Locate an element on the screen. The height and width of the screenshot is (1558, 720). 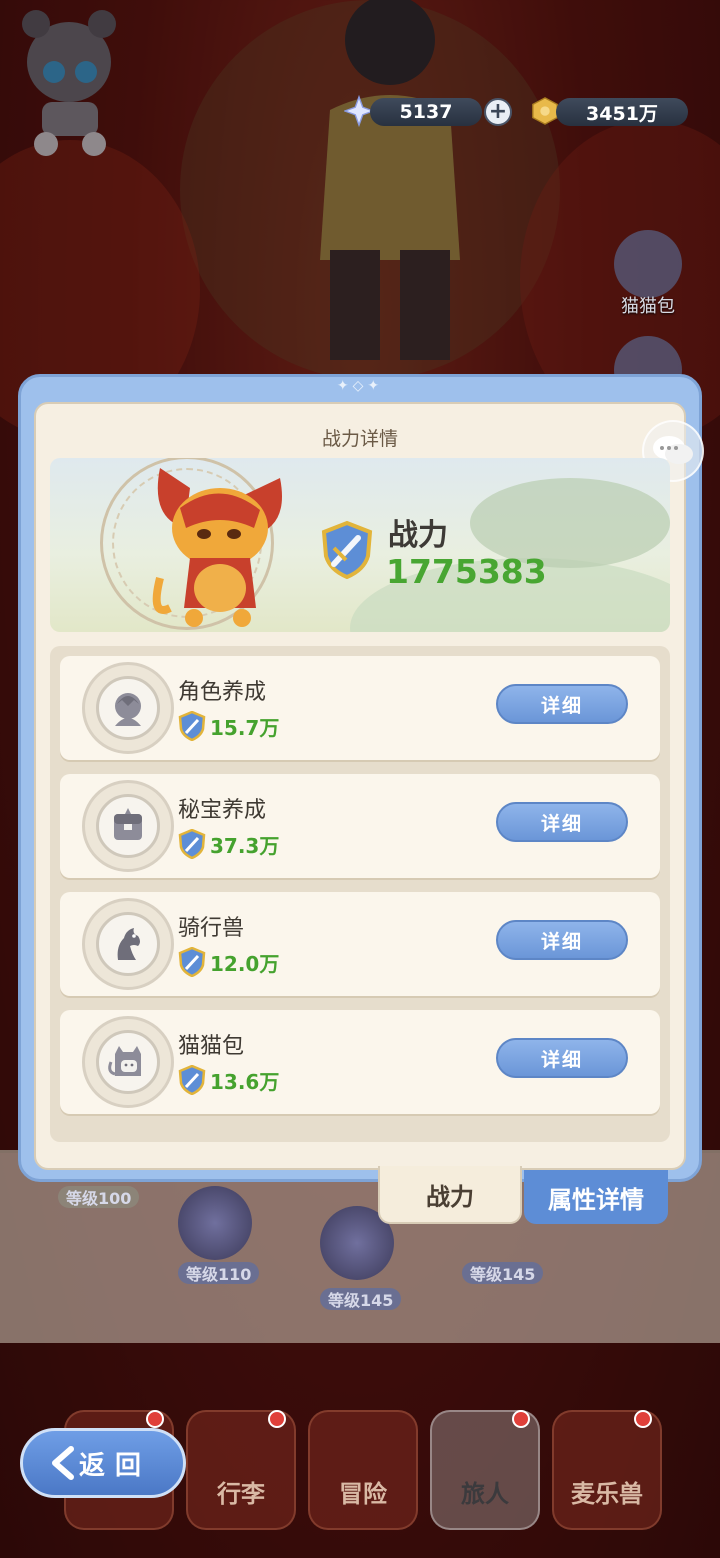
list-item-character: 角色养成 15.7万 详细 is located at coordinates (360, 708).